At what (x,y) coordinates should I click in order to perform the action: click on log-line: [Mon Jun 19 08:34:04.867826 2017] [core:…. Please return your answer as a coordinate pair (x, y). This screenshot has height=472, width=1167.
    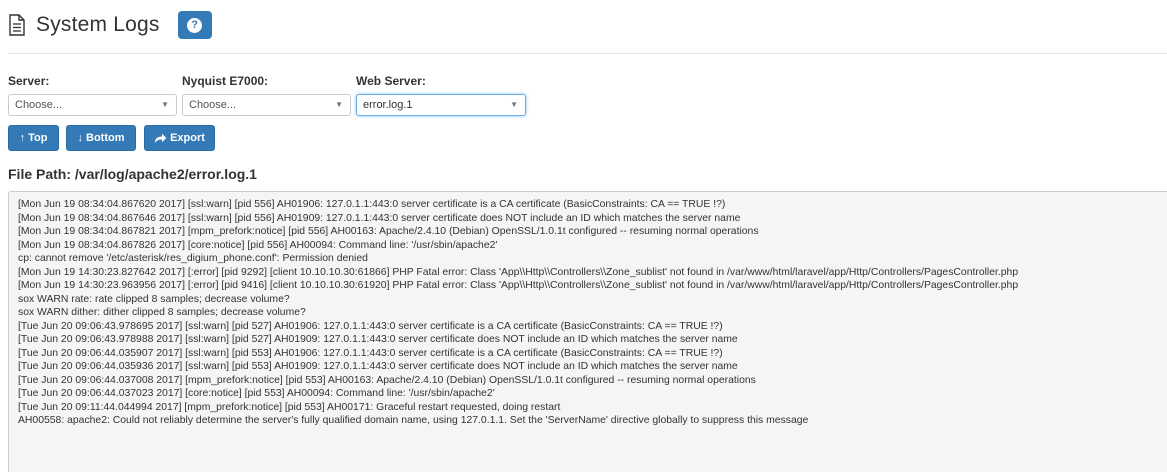
    Looking at the image, I should click on (258, 245).